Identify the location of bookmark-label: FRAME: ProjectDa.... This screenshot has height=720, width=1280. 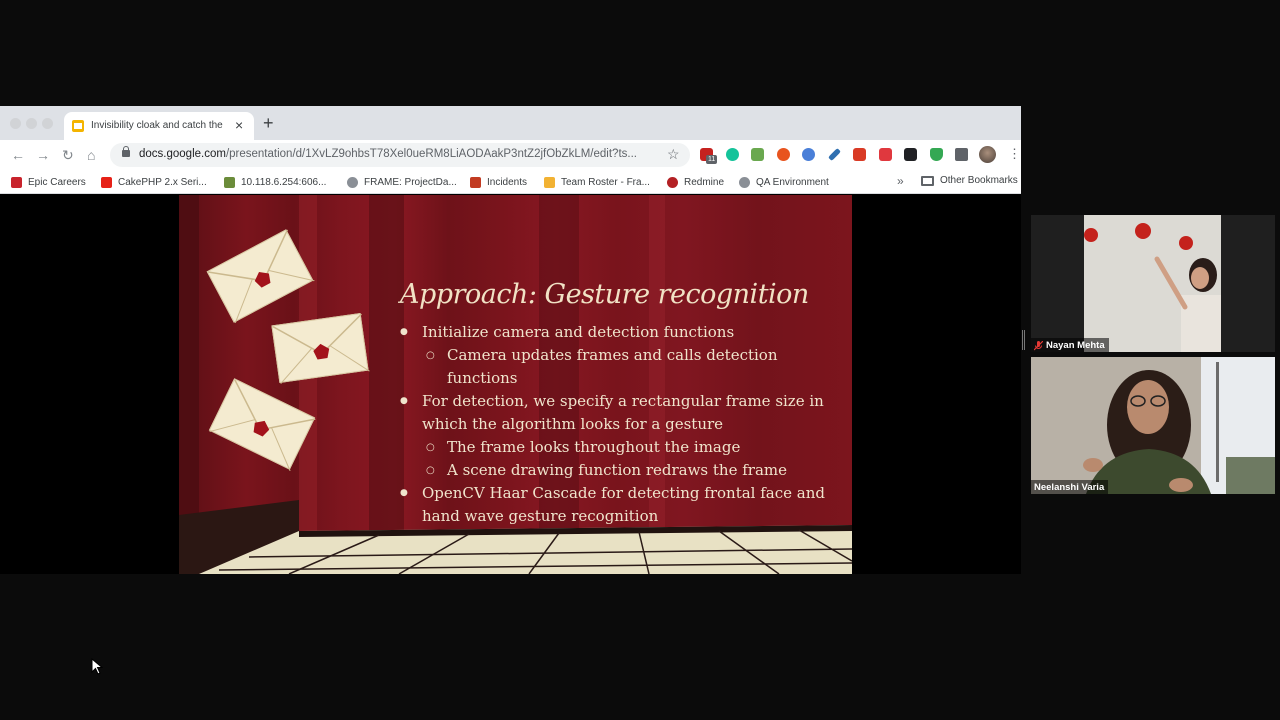
(410, 182).